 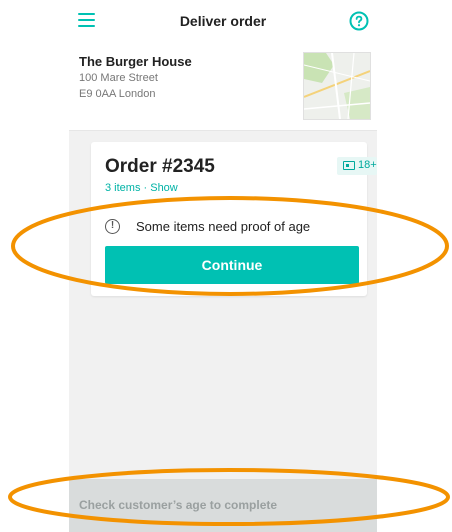 What do you see at coordinates (160, 166) in the screenshot?
I see `order-number: Order #2345` at bounding box center [160, 166].